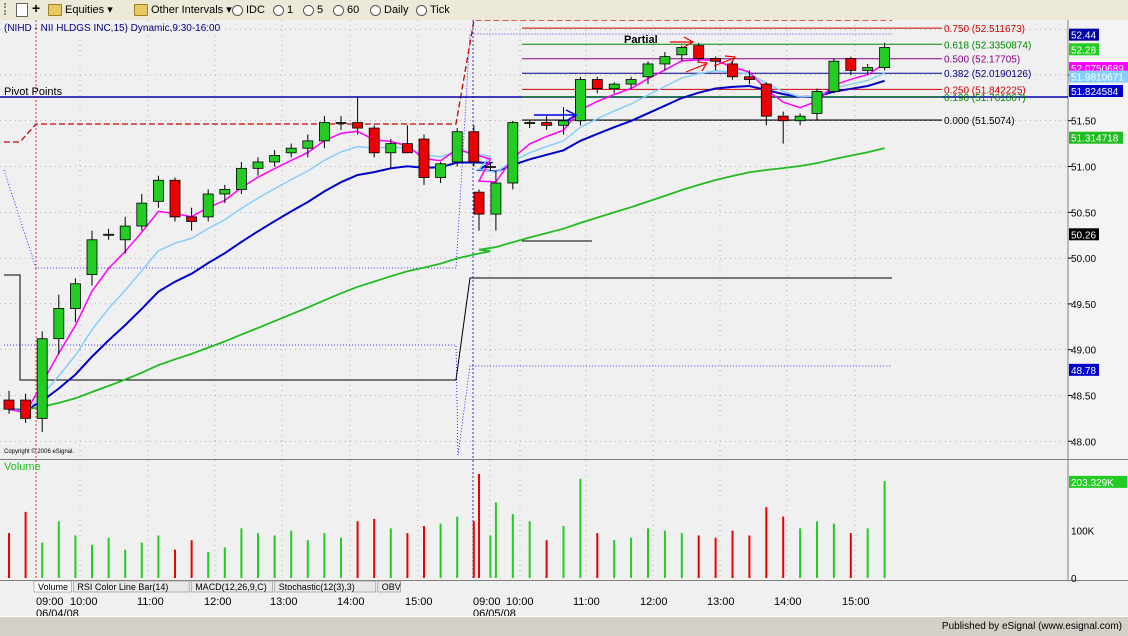  I want to click on fib-label: 0.618 (52.3350874), so click(987, 45).